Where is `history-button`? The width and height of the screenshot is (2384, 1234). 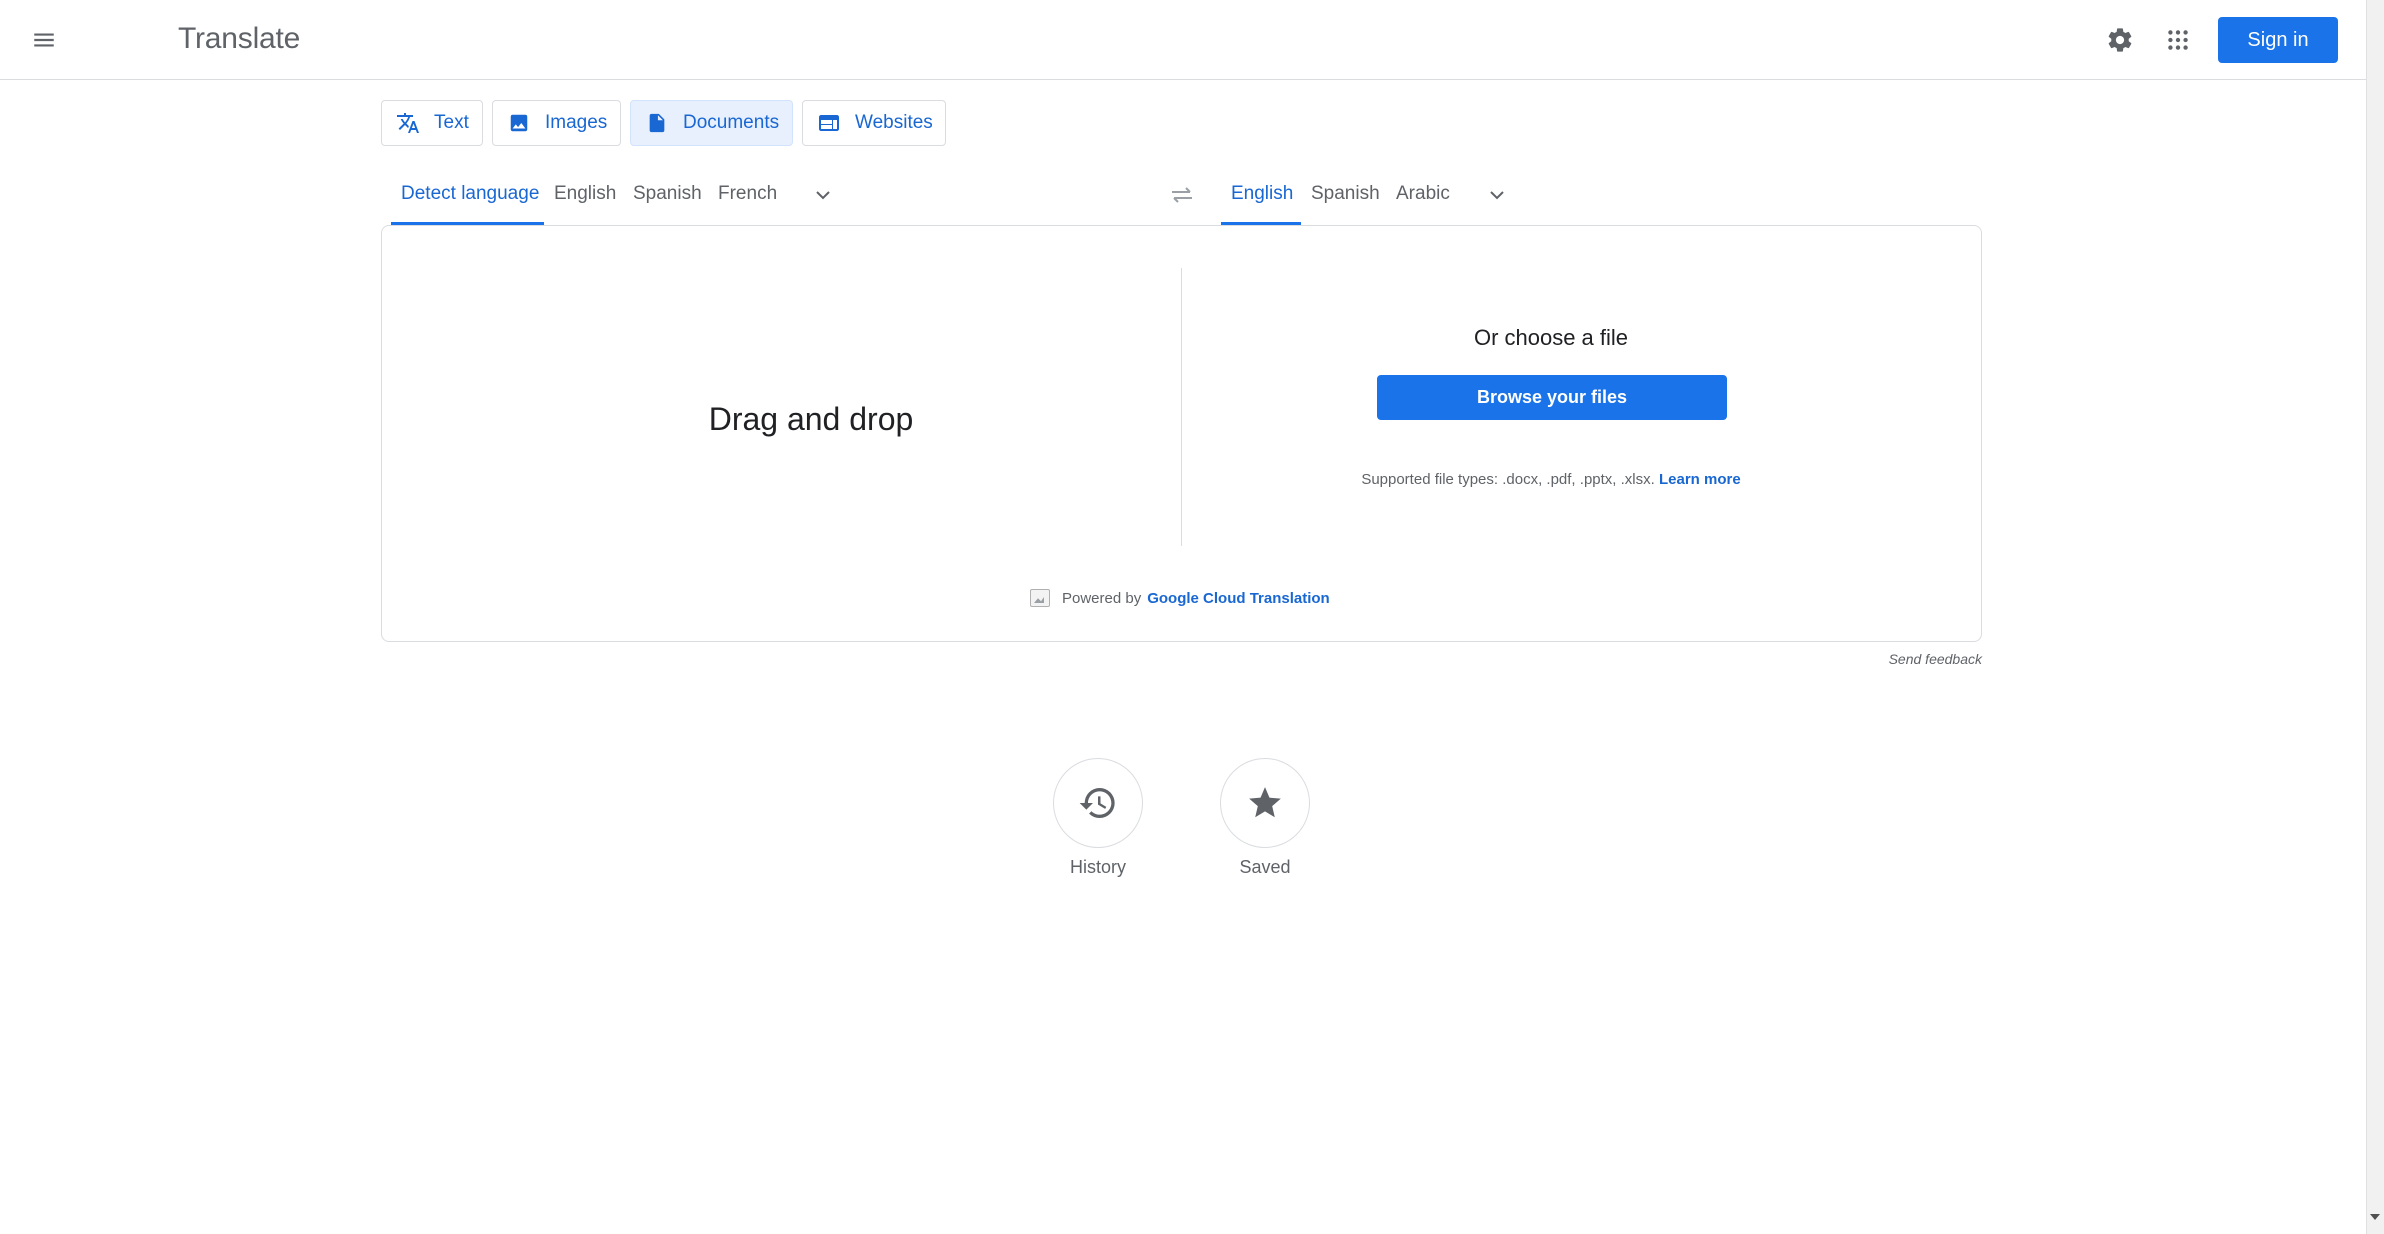
history-button is located at coordinates (1098, 803).